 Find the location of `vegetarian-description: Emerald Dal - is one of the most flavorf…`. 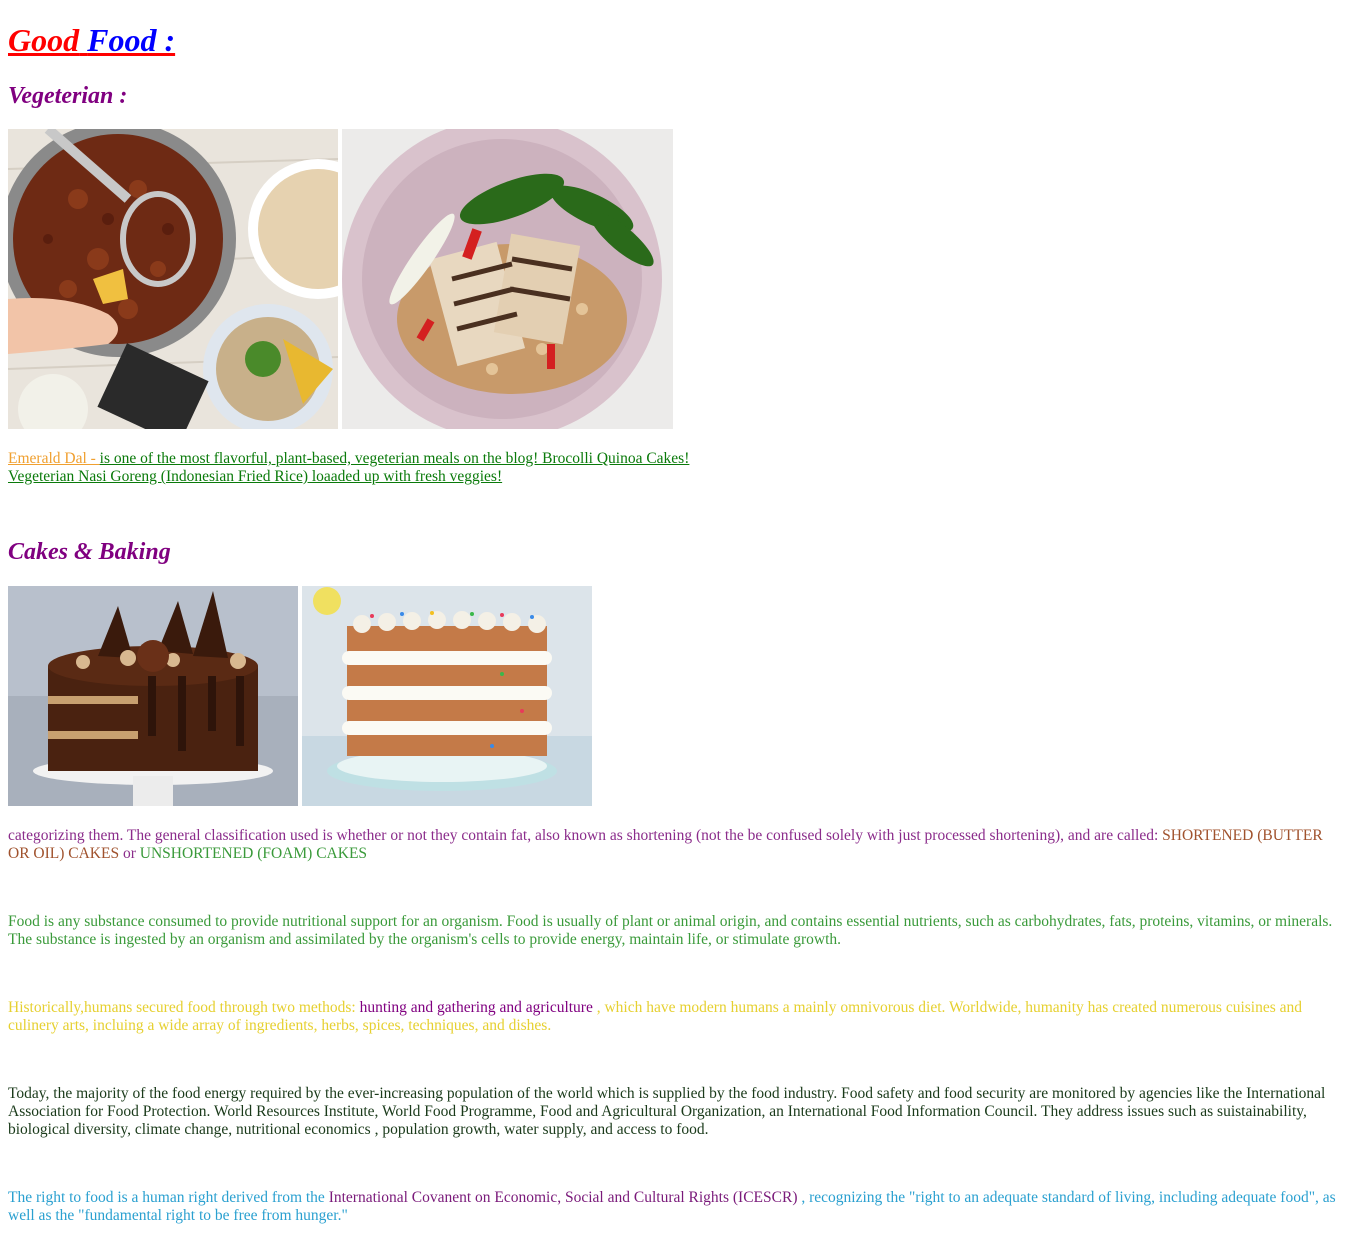

vegetarian-description: Emerald Dal - is one of the most flavorf… is located at coordinates (674, 468).